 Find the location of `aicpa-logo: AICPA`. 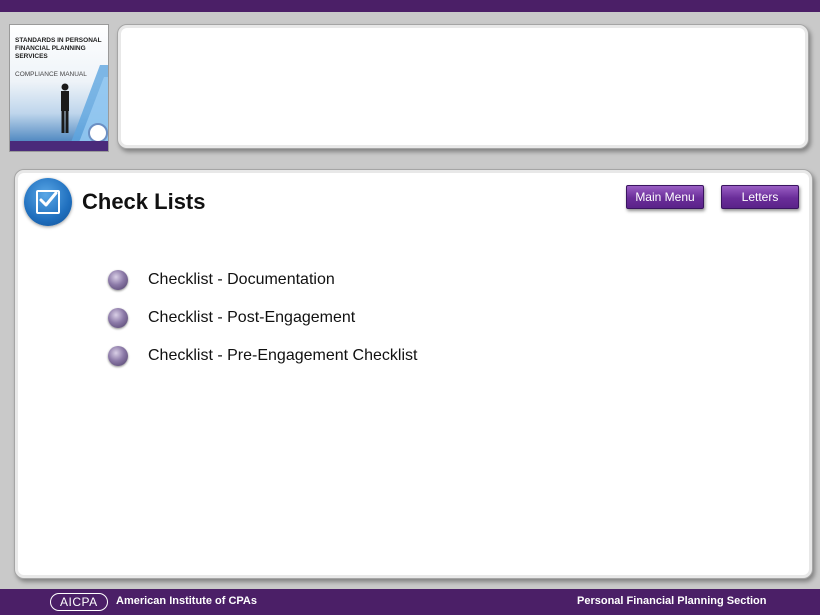

aicpa-logo: AICPA is located at coordinates (79, 602).